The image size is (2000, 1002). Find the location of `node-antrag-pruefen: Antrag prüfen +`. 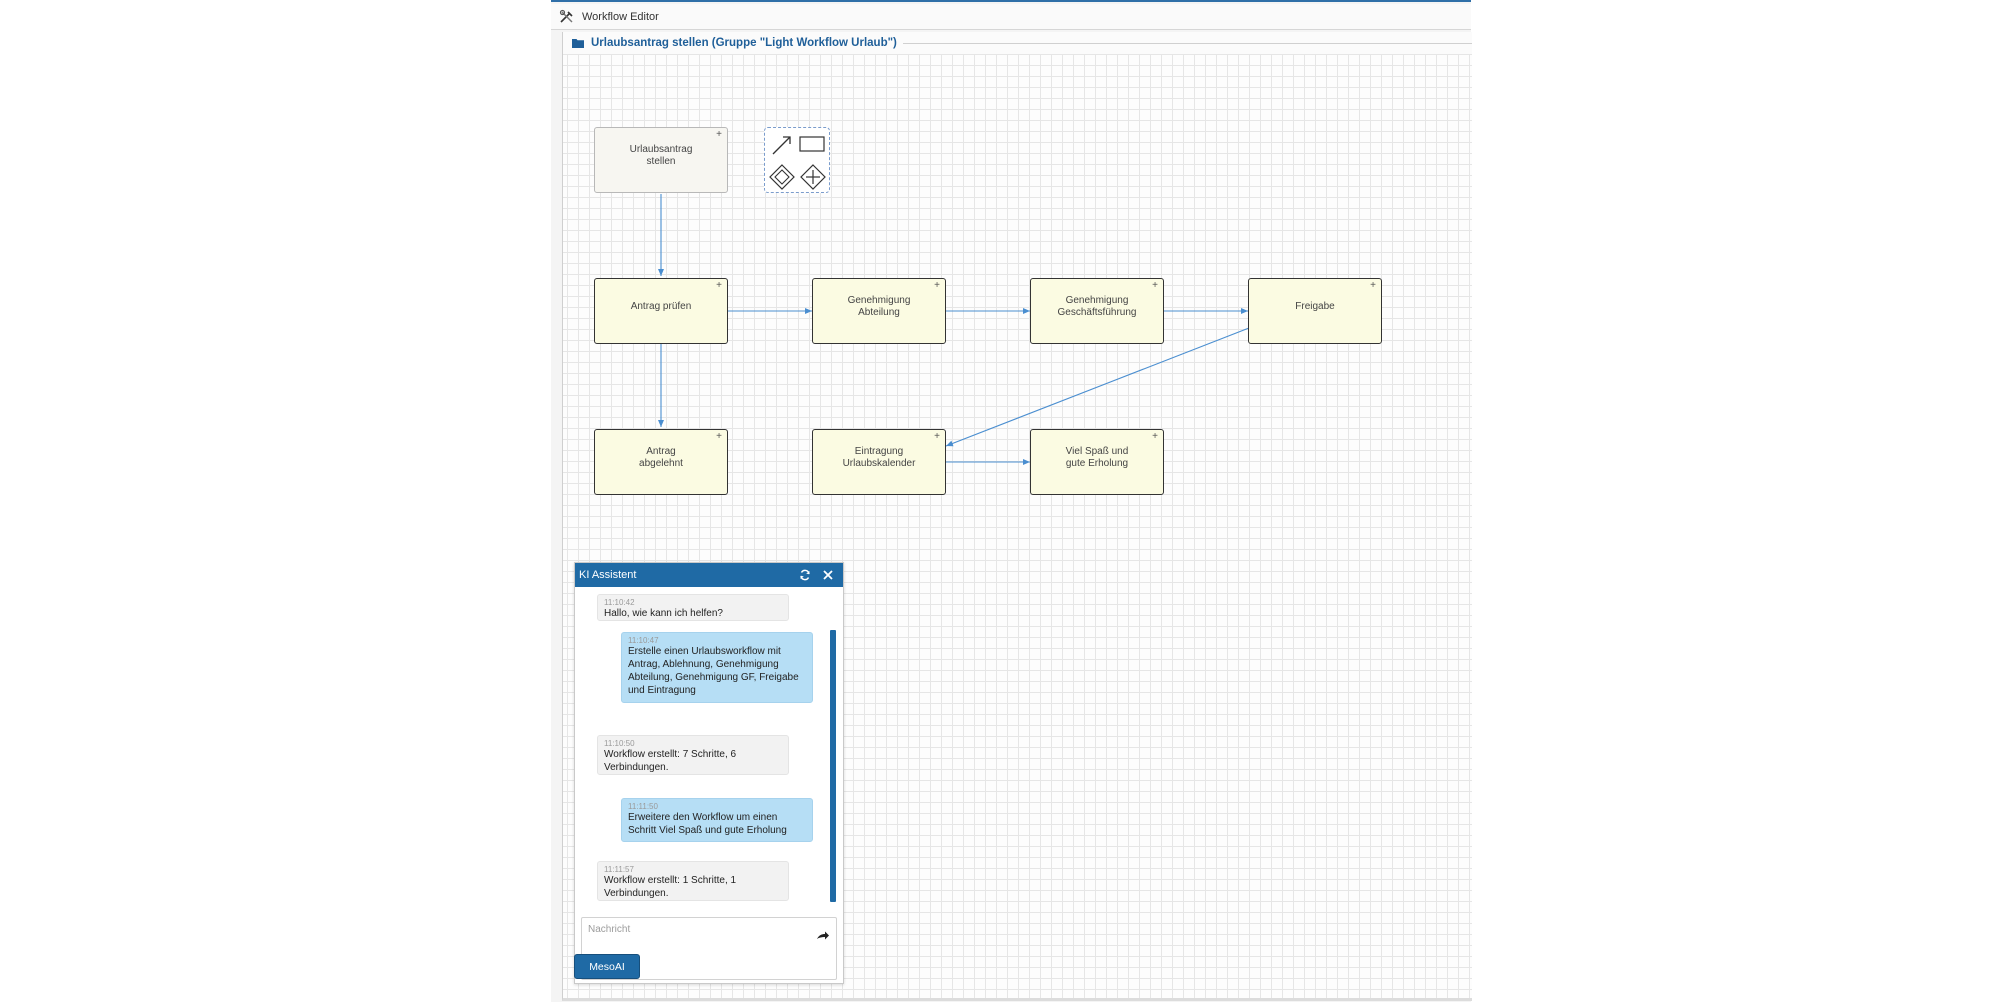

node-antrag-pruefen: Antrag prüfen + is located at coordinates (661, 311).